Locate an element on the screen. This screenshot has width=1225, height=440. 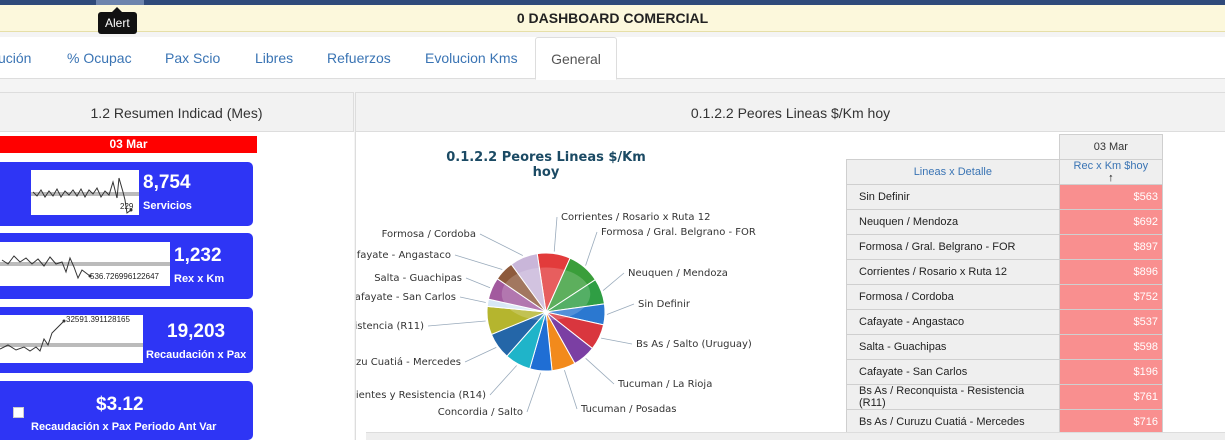
table-row: Cafayate - Angastaco $537 is located at coordinates (1005, 322).